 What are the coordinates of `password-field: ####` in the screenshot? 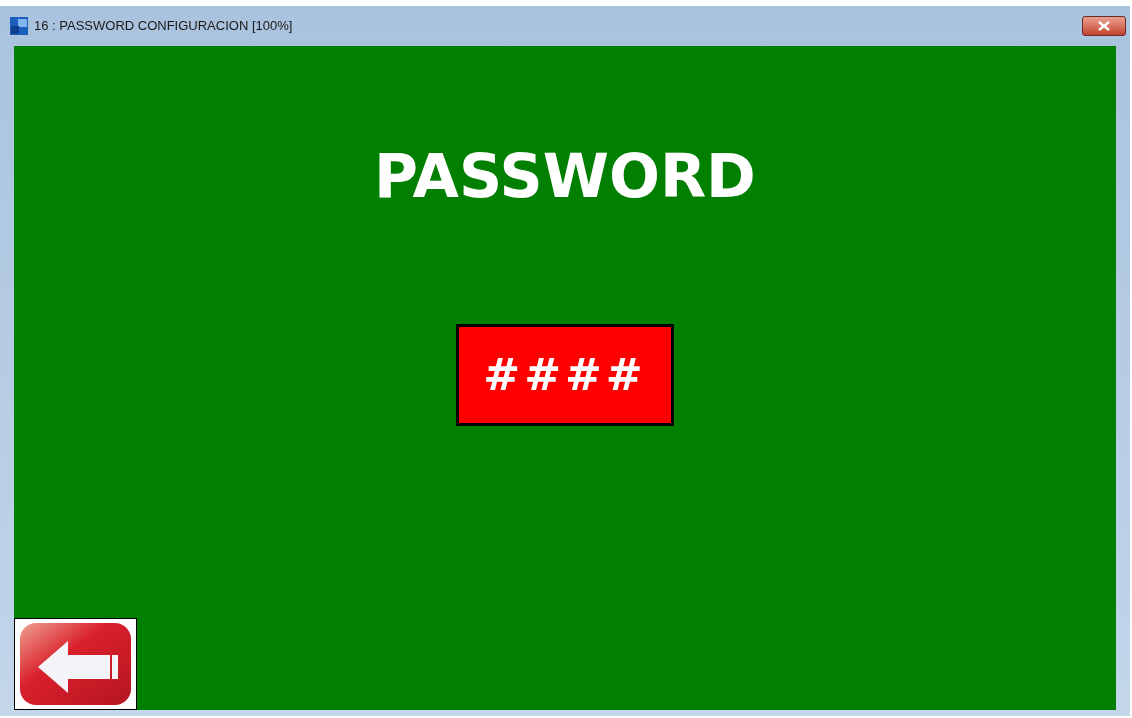 It's located at (565, 375).